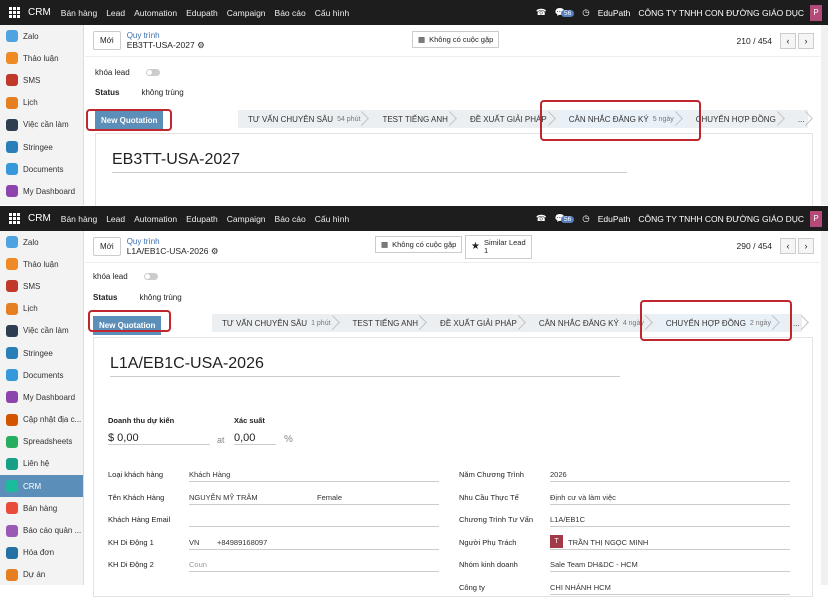 This screenshot has height=597, width=828. Describe the element at coordinates (41, 464) in the screenshot. I see `sidebar-item: Liên hệ` at that location.